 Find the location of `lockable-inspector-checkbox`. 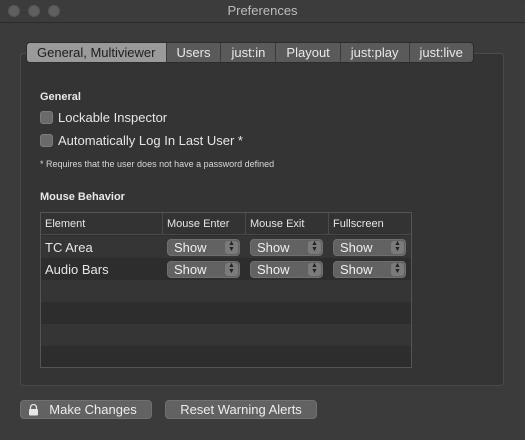

lockable-inspector-checkbox is located at coordinates (46, 117).